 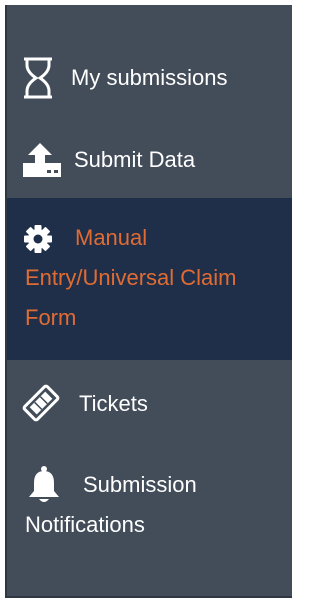 I want to click on notifications-label: Submission Notifications, so click(x=157, y=505).